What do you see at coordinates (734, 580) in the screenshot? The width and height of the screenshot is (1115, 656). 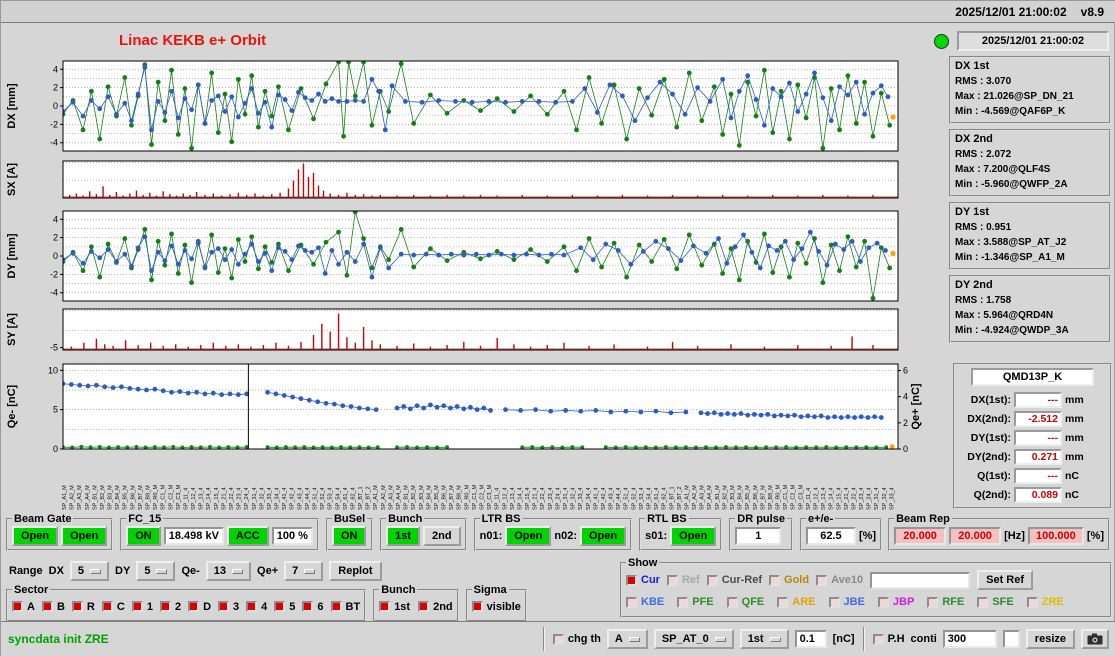 I see `show-checkbox-cur-ref: Cur-Ref` at bounding box center [734, 580].